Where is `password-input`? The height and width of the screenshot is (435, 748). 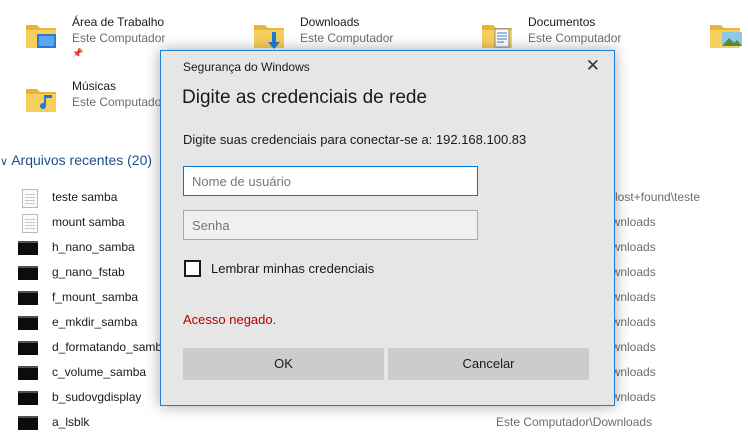
password-input is located at coordinates (330, 225).